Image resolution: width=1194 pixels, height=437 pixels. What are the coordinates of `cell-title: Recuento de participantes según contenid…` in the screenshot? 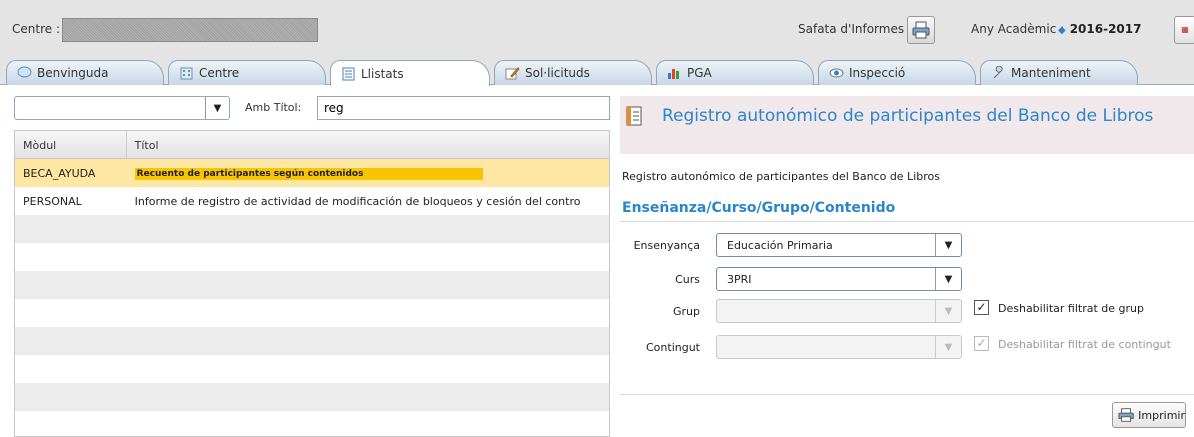 It's located at (368, 173).